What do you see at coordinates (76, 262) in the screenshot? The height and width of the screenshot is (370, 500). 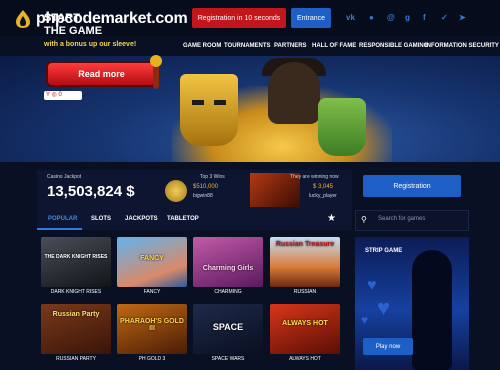 I see `game-tile-dark-knight: THE DARK KNIGHT RISES` at bounding box center [76, 262].